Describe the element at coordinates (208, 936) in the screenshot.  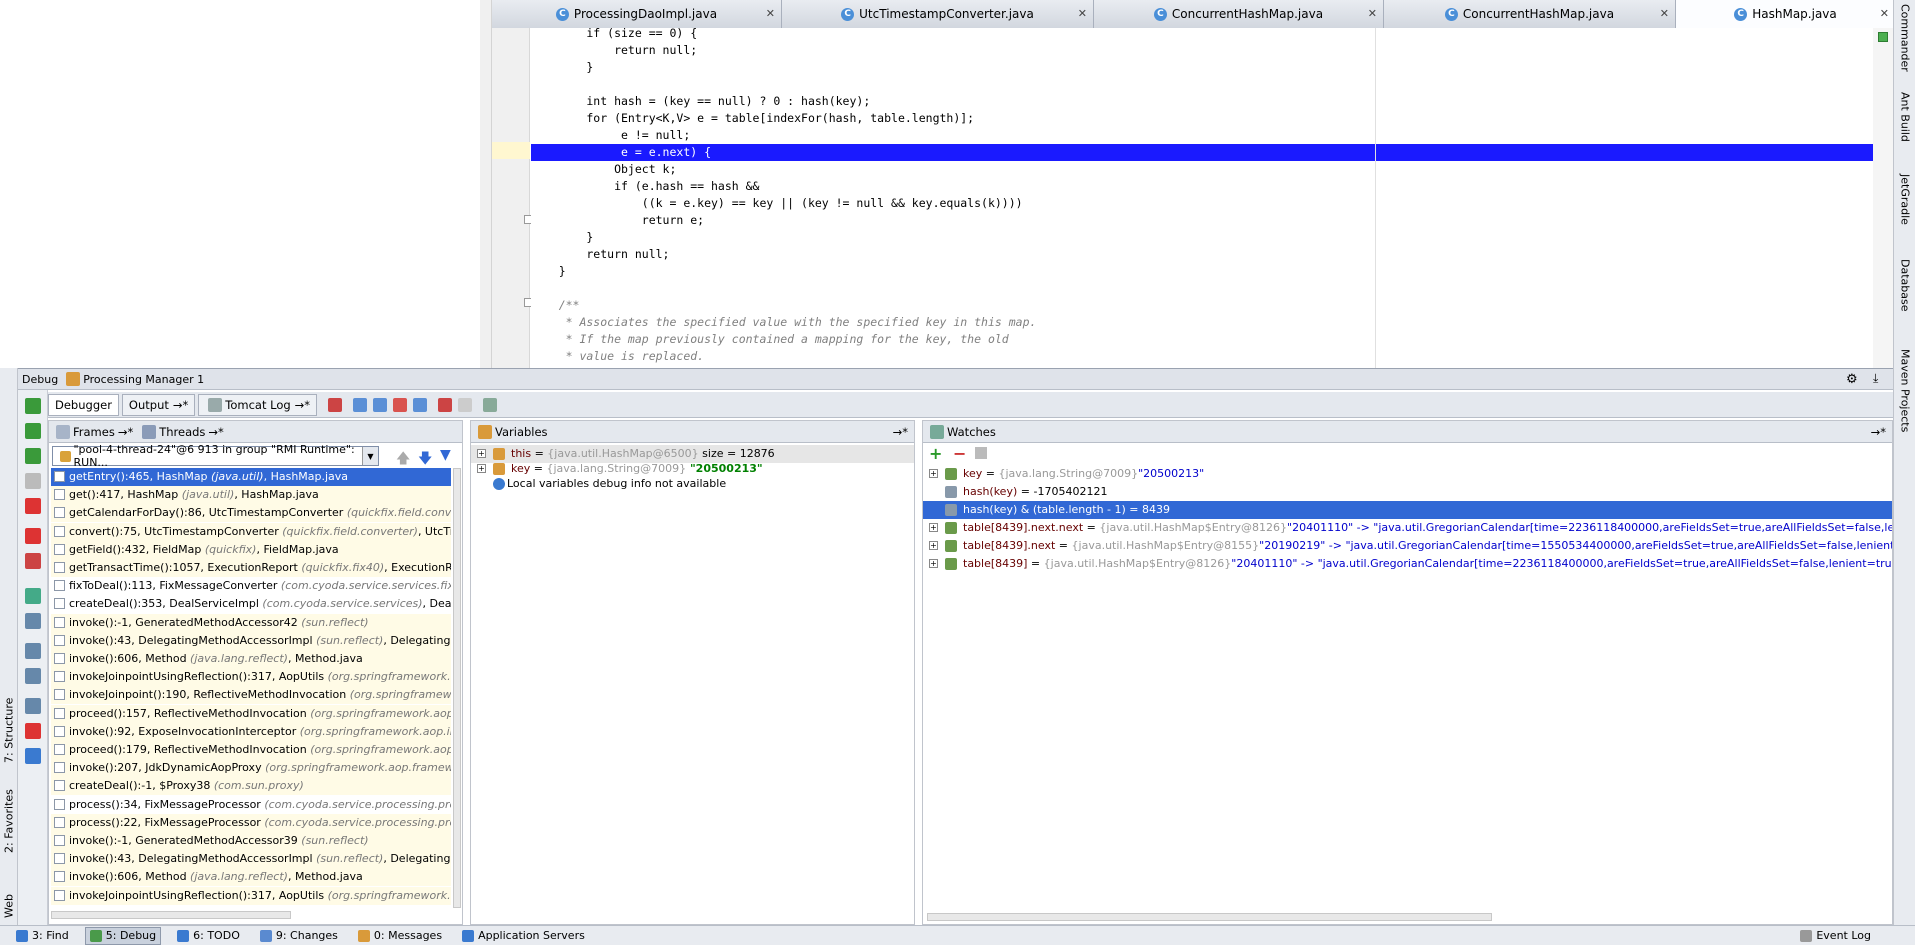
I see `statusbar-todo: 6: TODO` at that location.